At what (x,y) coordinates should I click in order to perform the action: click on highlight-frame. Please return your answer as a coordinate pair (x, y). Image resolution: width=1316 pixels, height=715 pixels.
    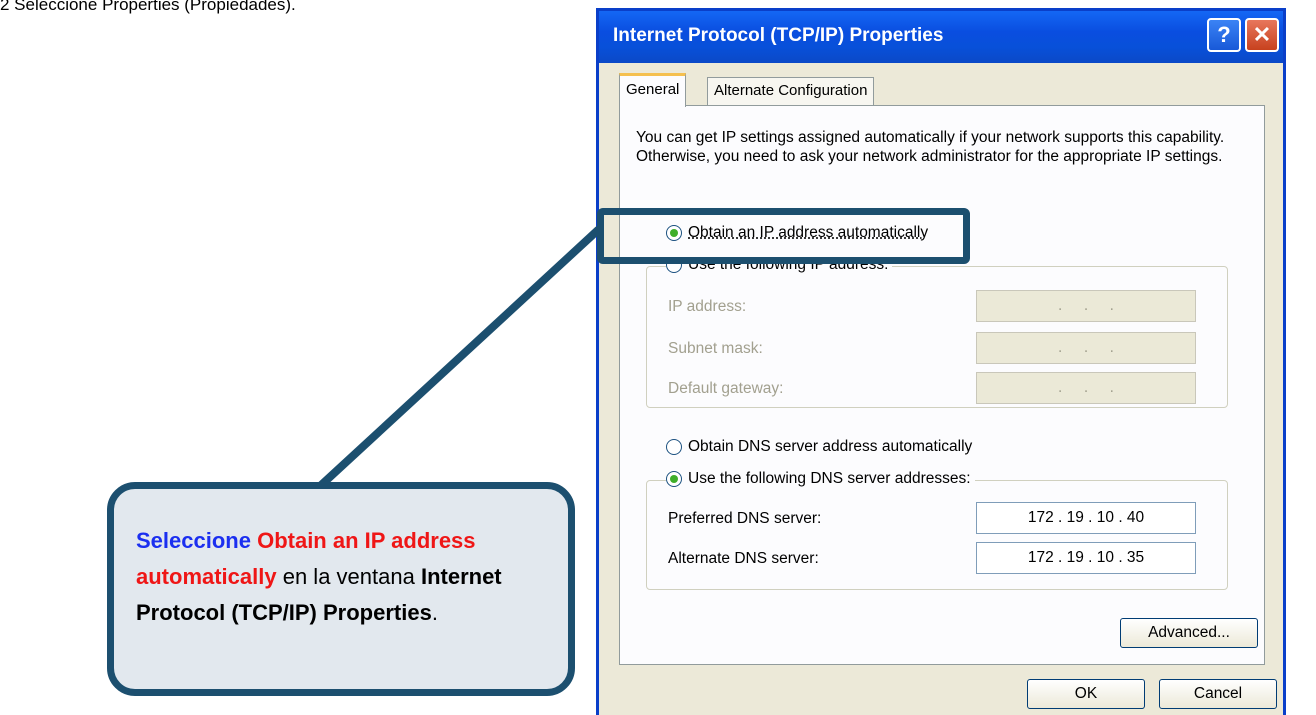
    Looking at the image, I should click on (783, 236).